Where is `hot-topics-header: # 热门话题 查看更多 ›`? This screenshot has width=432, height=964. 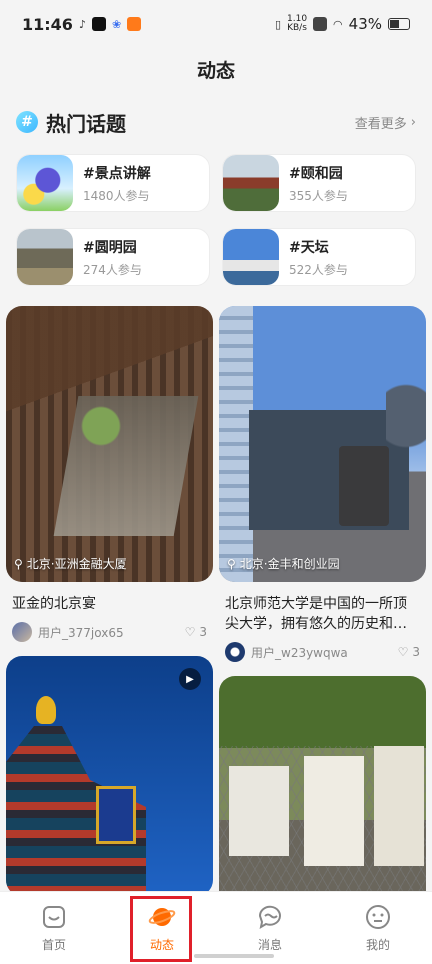 hot-topics-header: # 热门话题 查看更多 › is located at coordinates (216, 122).